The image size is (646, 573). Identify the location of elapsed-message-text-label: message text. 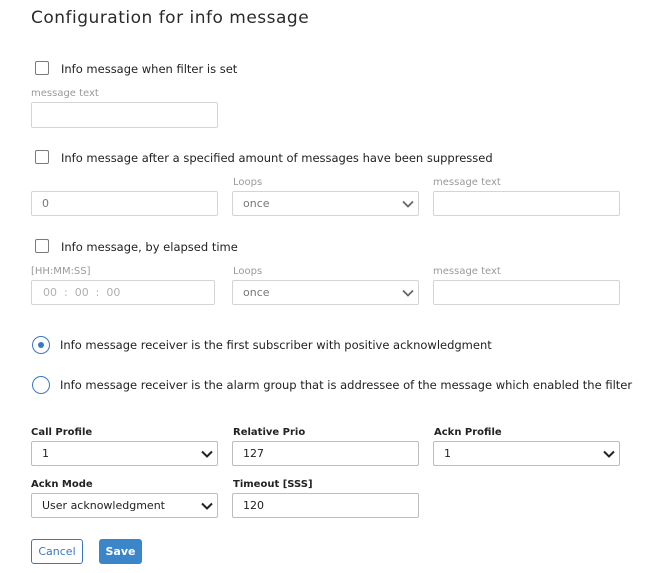
(467, 271).